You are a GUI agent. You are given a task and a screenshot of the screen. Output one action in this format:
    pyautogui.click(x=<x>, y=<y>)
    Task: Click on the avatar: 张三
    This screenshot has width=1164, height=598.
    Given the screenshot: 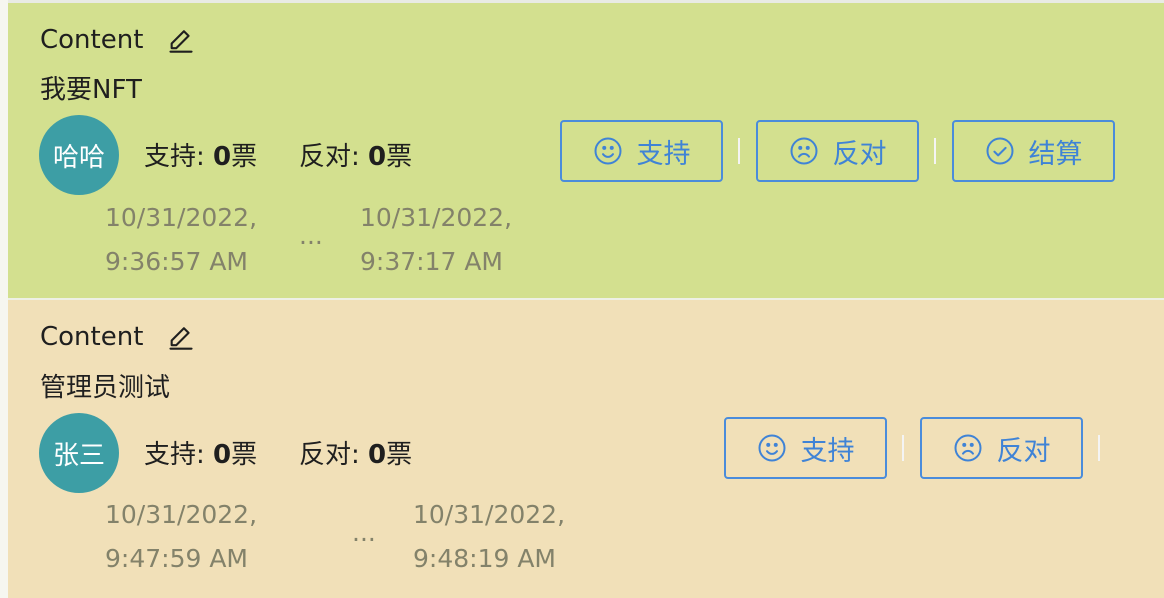 What is the action you would take?
    pyautogui.click(x=79, y=453)
    